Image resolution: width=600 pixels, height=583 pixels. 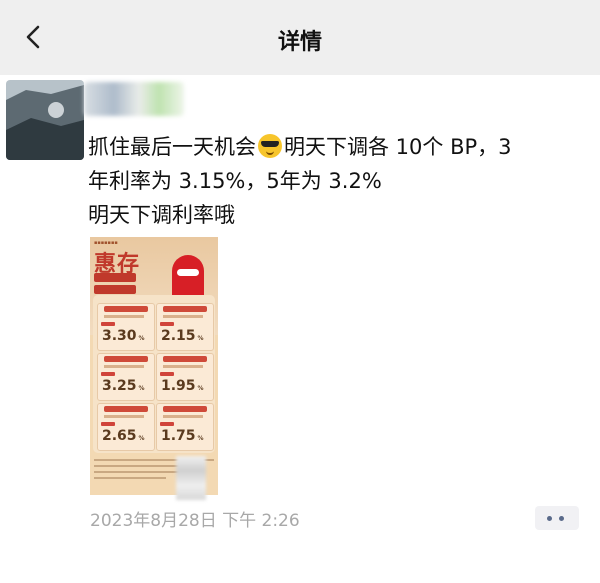 I want to click on rates-panel: 3.30% 2.15% 3.25% 1.95% 2.65% 1.75%, so click(x=154, y=374).